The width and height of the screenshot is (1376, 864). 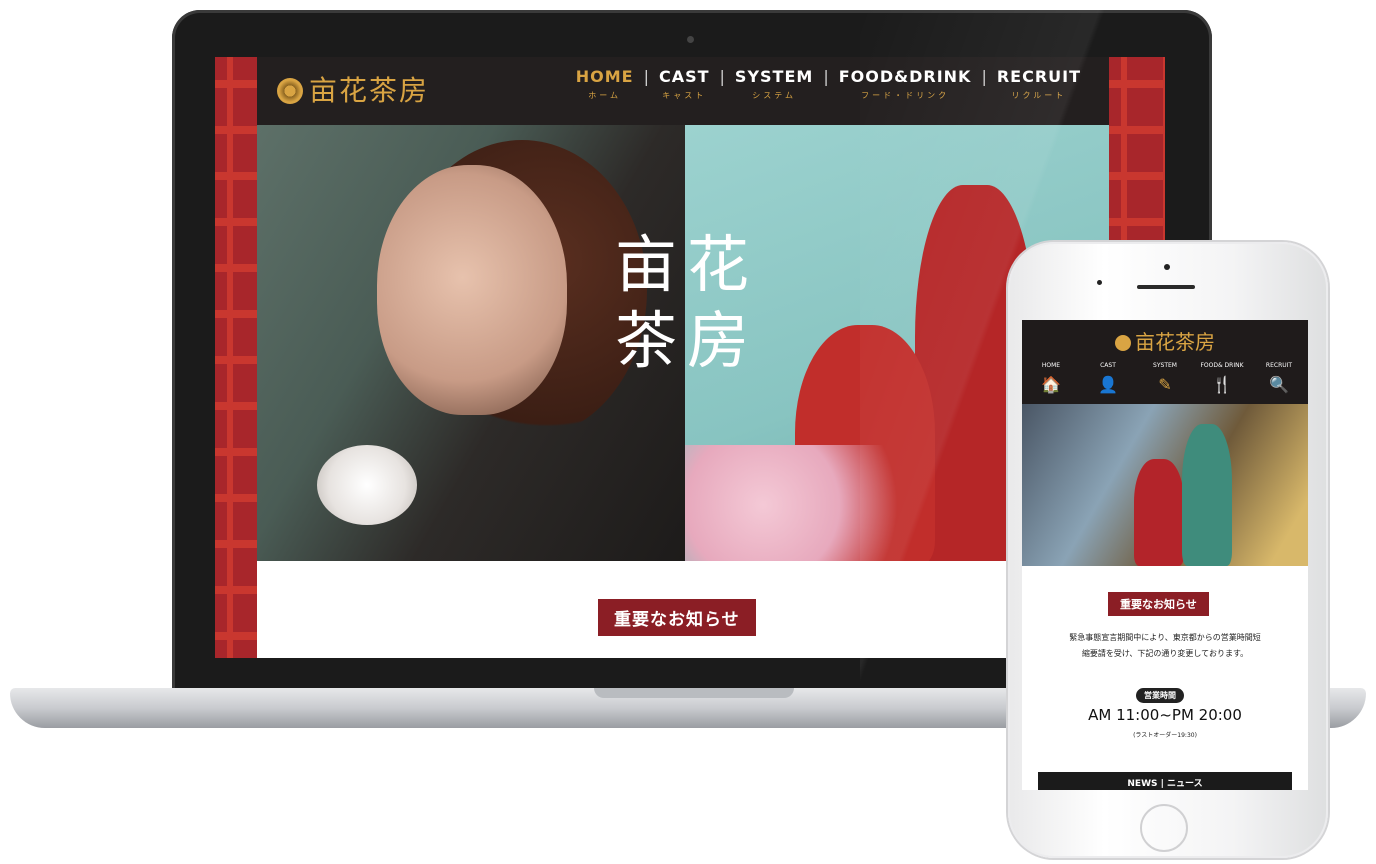 What do you see at coordinates (1039, 95) in the screenshot?
I see `nav-sublabel: リクルート` at bounding box center [1039, 95].